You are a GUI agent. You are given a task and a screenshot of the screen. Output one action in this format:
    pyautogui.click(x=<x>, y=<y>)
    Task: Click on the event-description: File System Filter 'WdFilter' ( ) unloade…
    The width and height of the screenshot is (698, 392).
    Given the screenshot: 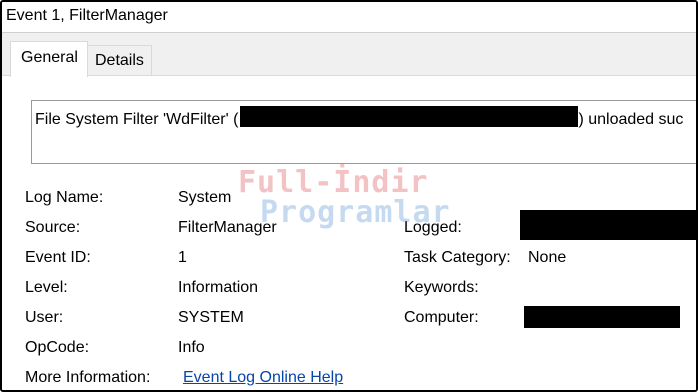 What is the action you would take?
    pyautogui.click(x=359, y=117)
    